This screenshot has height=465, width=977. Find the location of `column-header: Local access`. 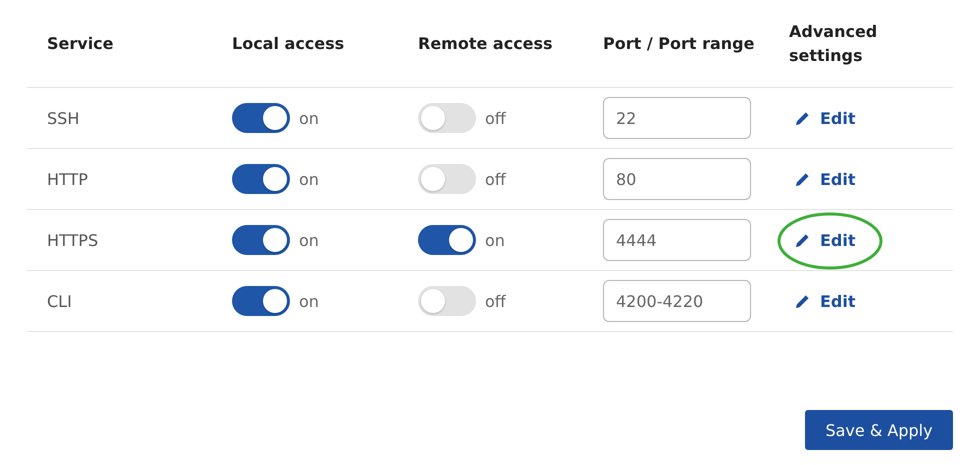

column-header: Local access is located at coordinates (288, 43).